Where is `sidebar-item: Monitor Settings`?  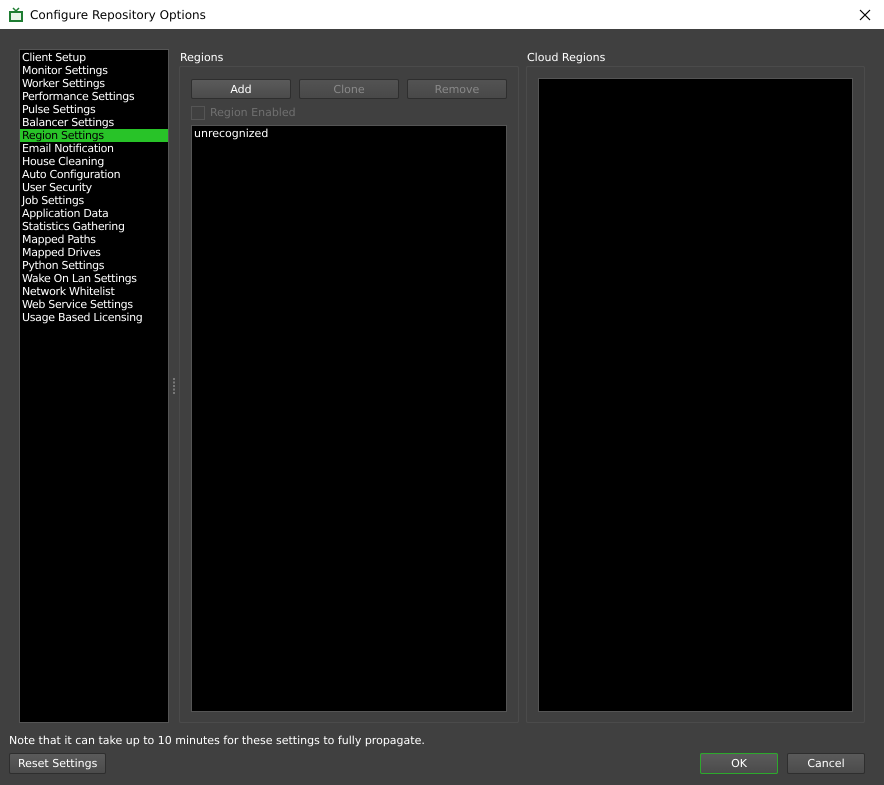 sidebar-item: Monitor Settings is located at coordinates (94, 70).